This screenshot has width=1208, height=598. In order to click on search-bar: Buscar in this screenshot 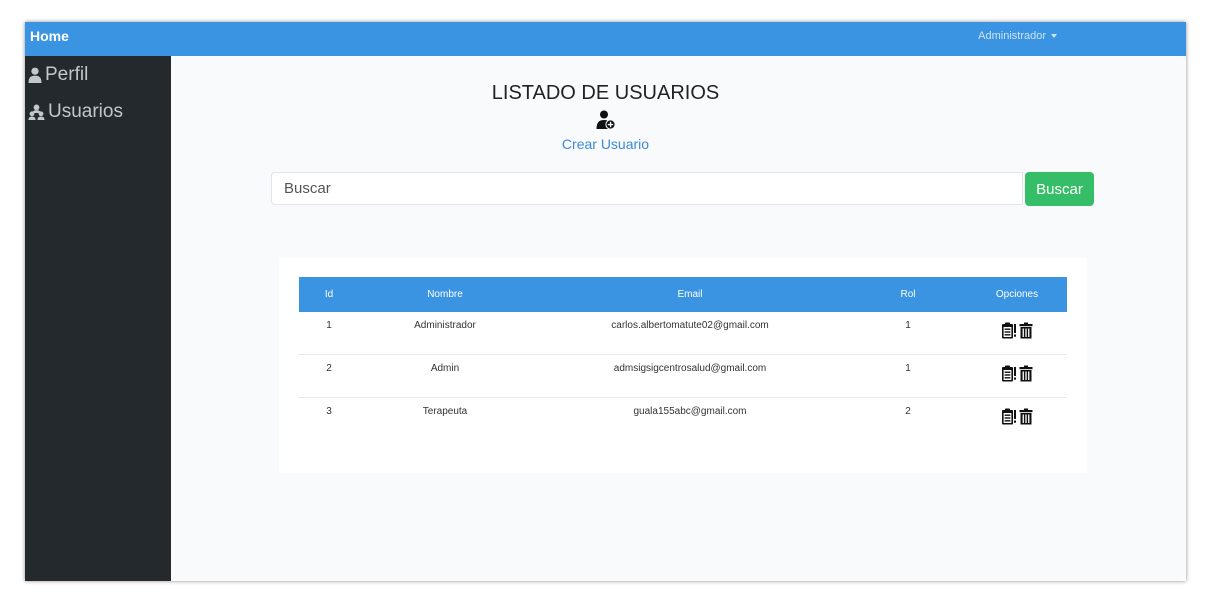, I will do `click(683, 189)`.